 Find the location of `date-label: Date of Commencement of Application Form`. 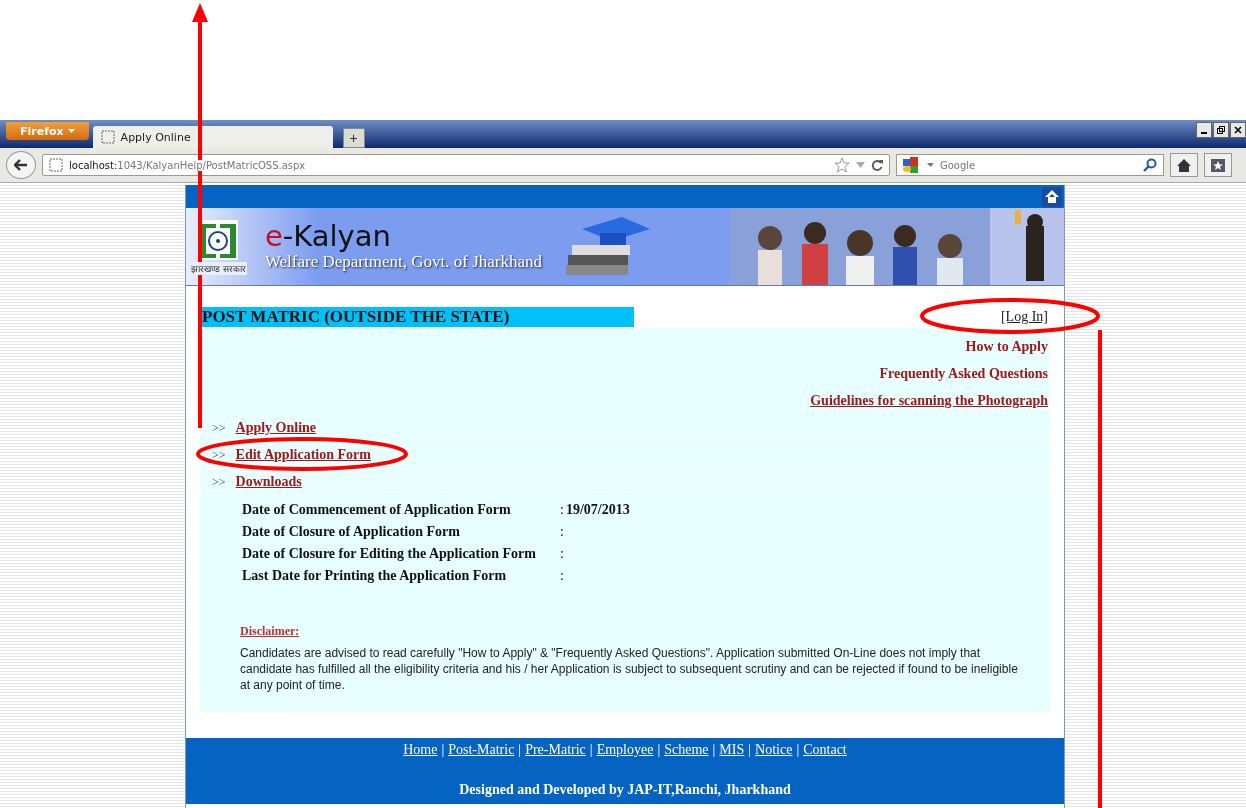

date-label: Date of Commencement of Application Form is located at coordinates (377, 510).